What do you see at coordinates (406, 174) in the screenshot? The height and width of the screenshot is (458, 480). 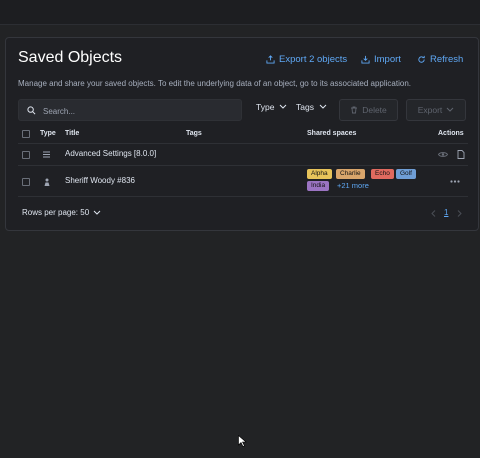 I see `space-badge-golf: Golf` at bounding box center [406, 174].